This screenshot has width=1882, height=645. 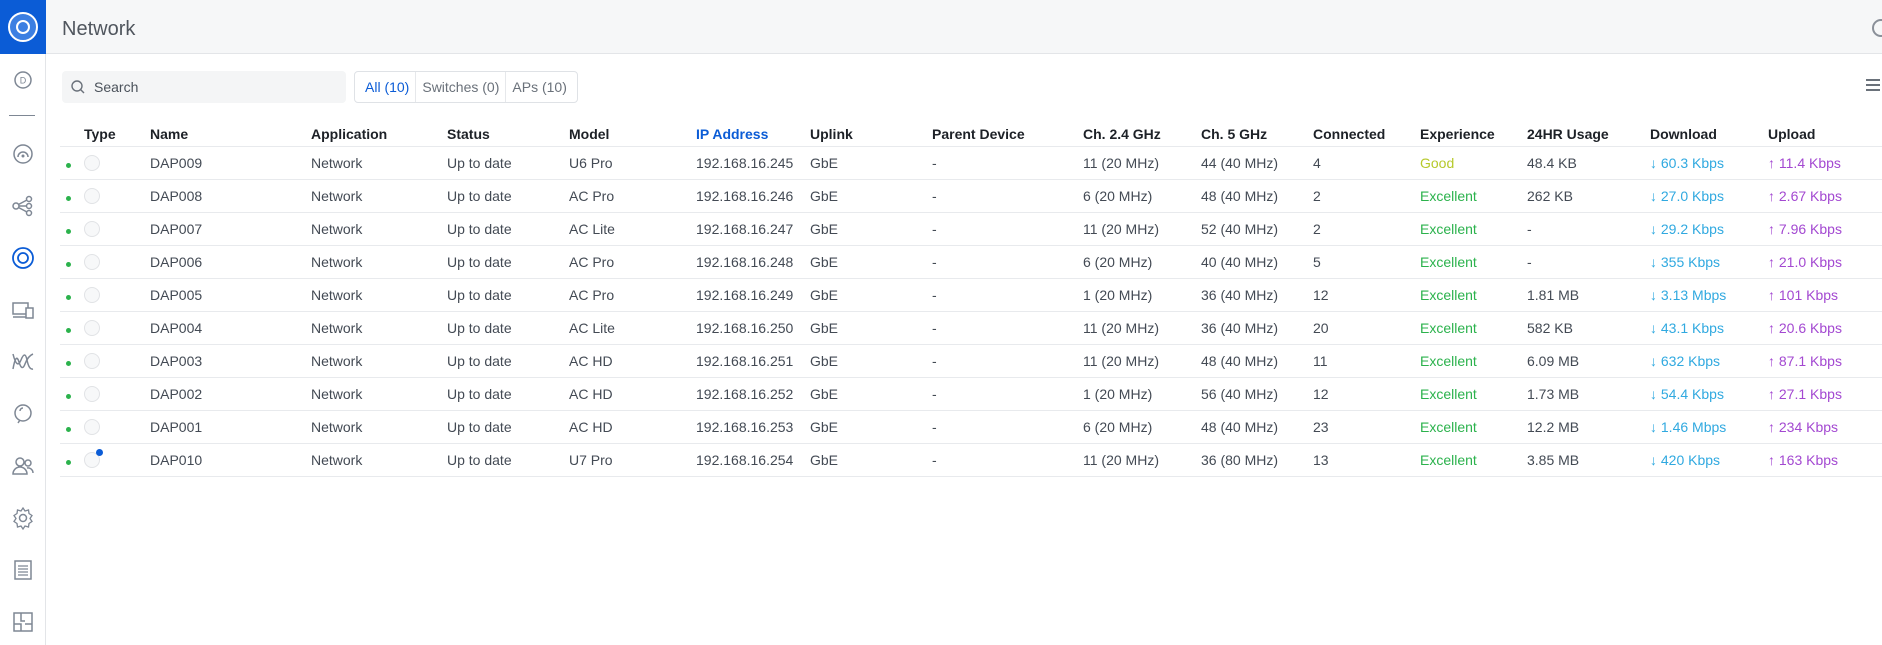 What do you see at coordinates (22, 115) in the screenshot?
I see `sidebar-divider` at bounding box center [22, 115].